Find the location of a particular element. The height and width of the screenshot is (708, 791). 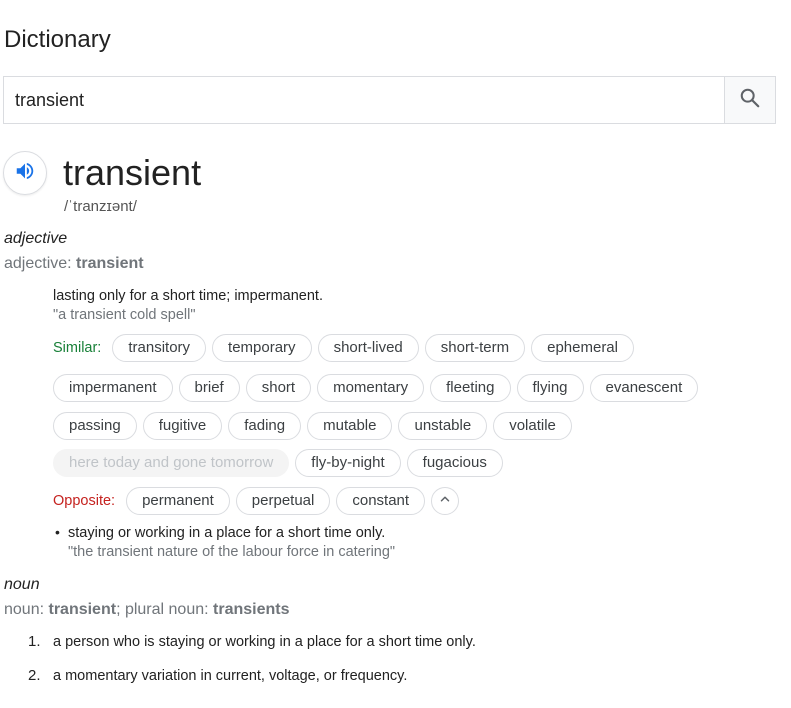

synonym-chip: mutable is located at coordinates (350, 426).